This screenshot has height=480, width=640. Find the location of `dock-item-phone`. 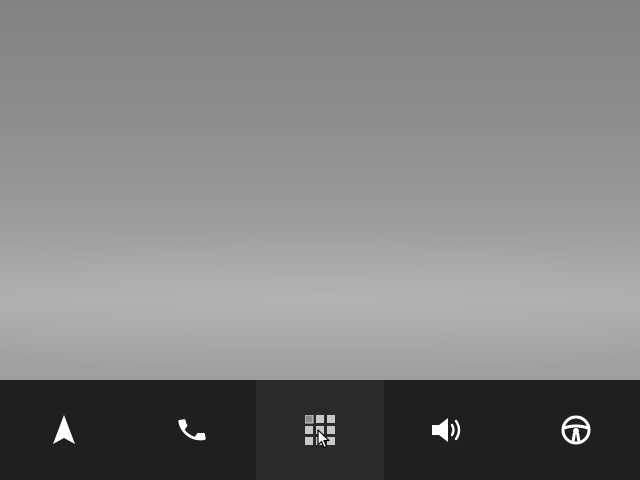

dock-item-phone is located at coordinates (192, 430).